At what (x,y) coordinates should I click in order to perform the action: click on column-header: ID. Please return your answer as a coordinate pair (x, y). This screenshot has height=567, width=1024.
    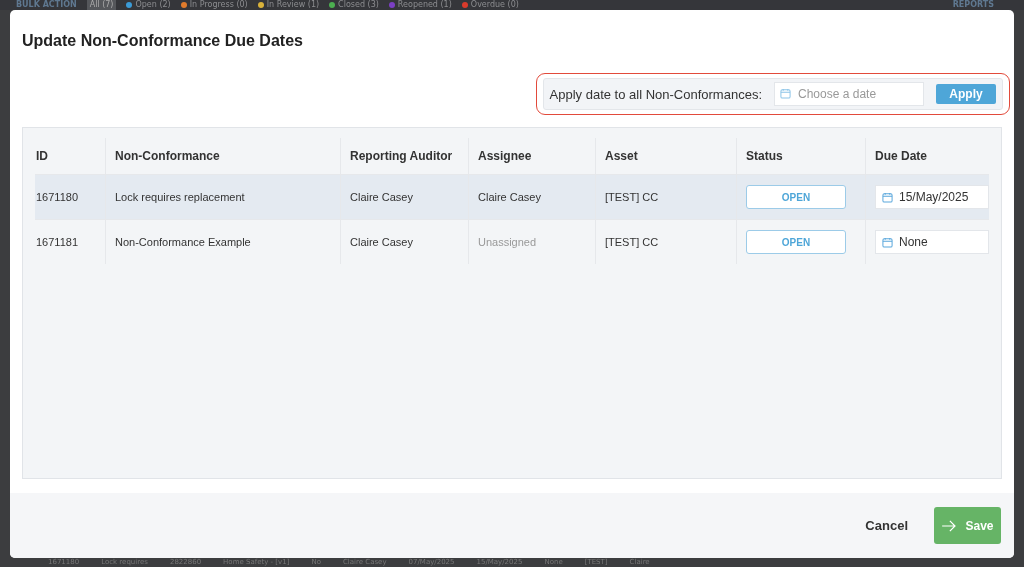
    Looking at the image, I should click on (42, 156).